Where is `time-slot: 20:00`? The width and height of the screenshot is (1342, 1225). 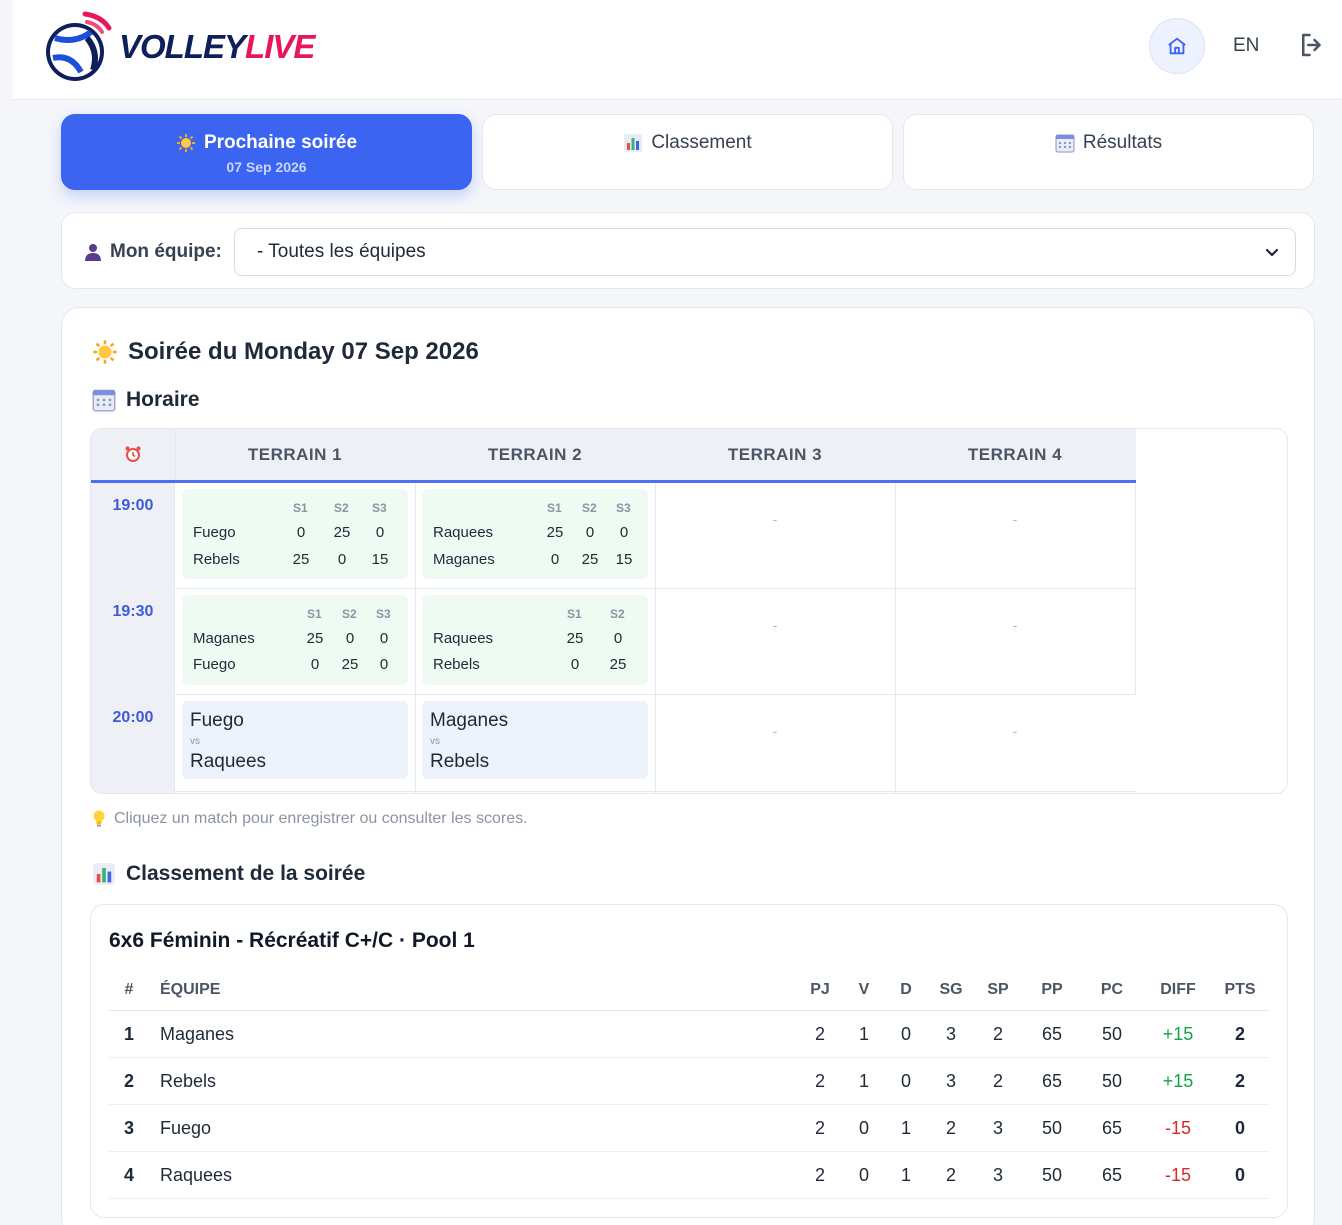 time-slot: 20:00 is located at coordinates (133, 717).